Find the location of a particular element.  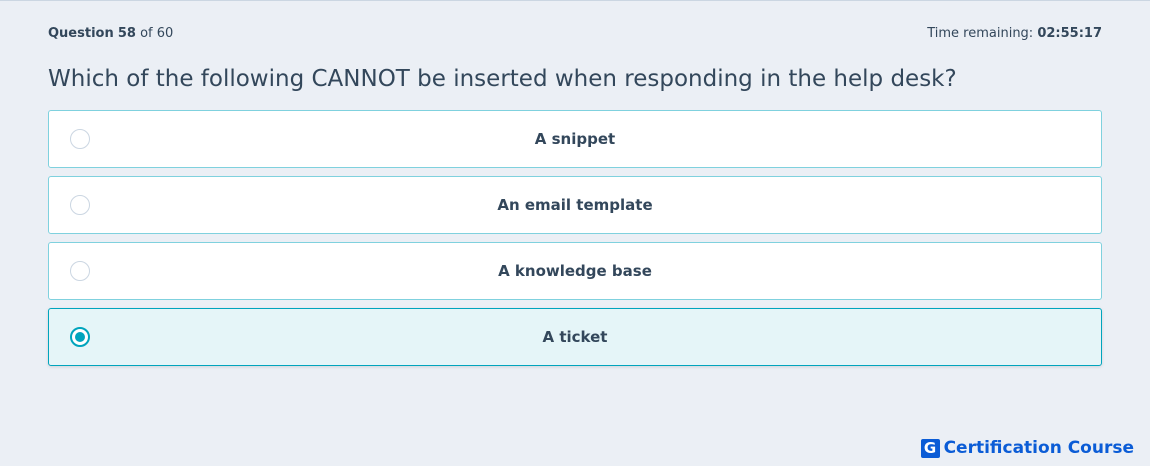

answer-label: A knowledge base is located at coordinates (575, 271).